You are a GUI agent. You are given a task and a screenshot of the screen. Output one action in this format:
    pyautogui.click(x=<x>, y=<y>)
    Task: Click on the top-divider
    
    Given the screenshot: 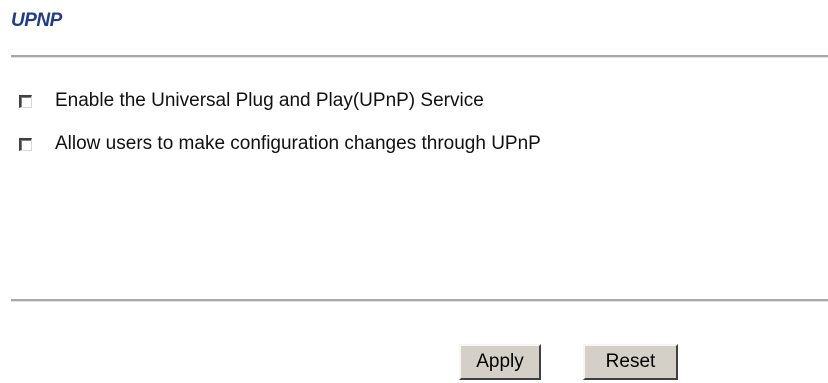 What is the action you would take?
    pyautogui.click(x=419, y=56)
    